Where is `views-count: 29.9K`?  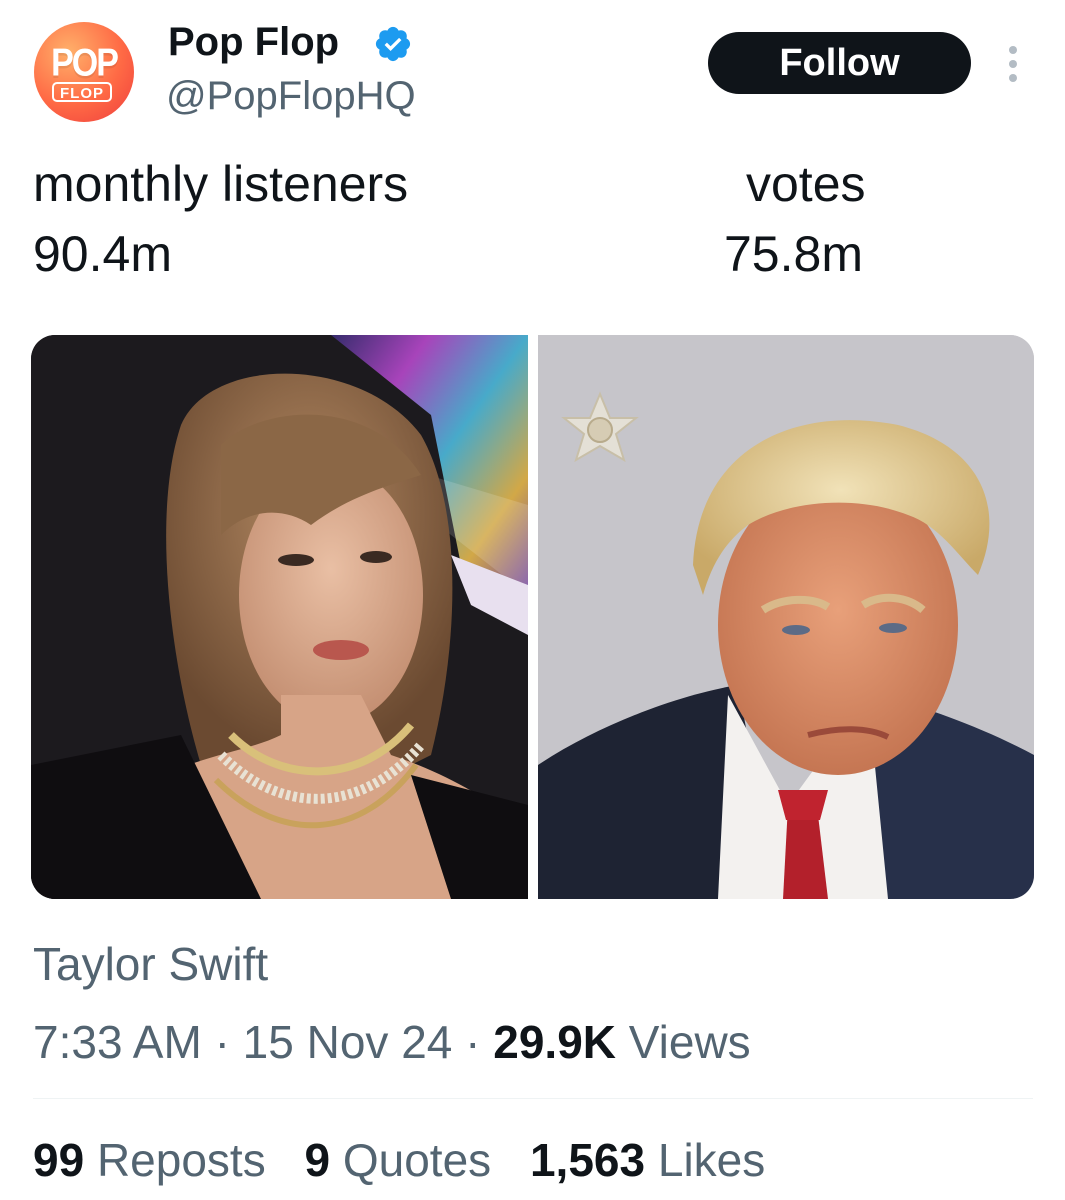 views-count: 29.9K is located at coordinates (555, 1042).